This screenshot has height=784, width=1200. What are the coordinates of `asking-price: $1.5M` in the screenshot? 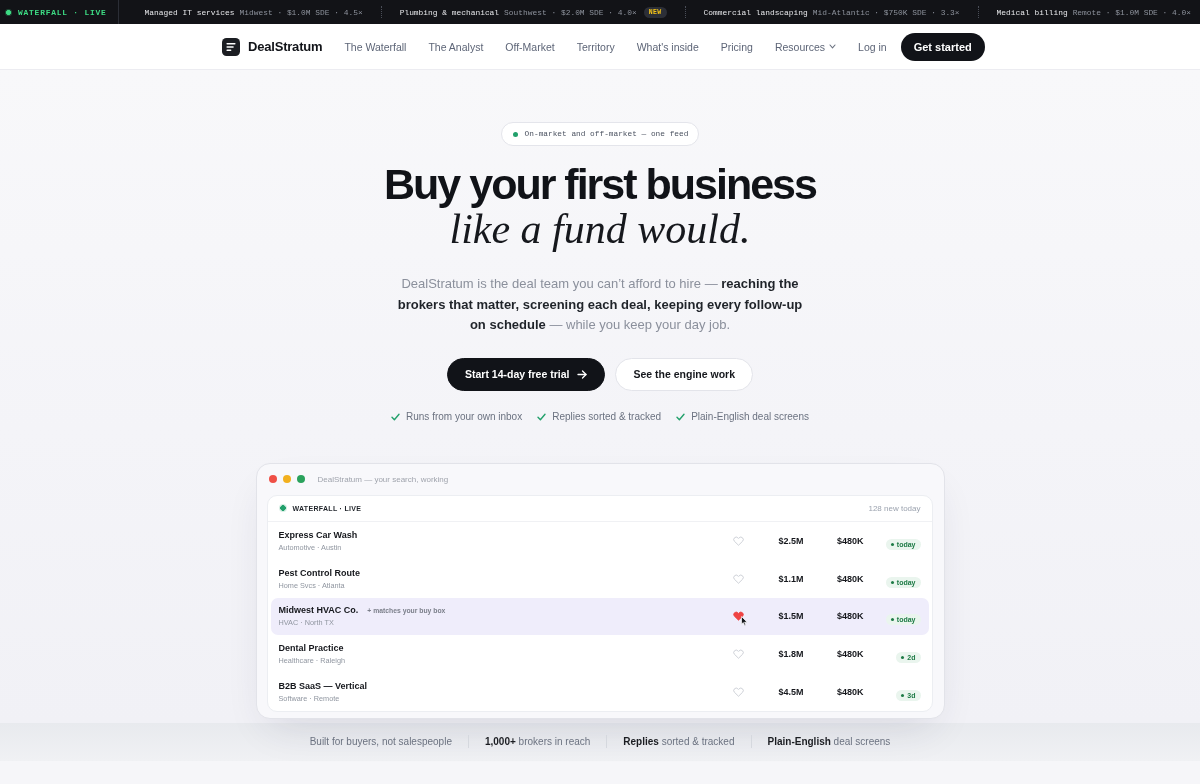 It's located at (791, 616).